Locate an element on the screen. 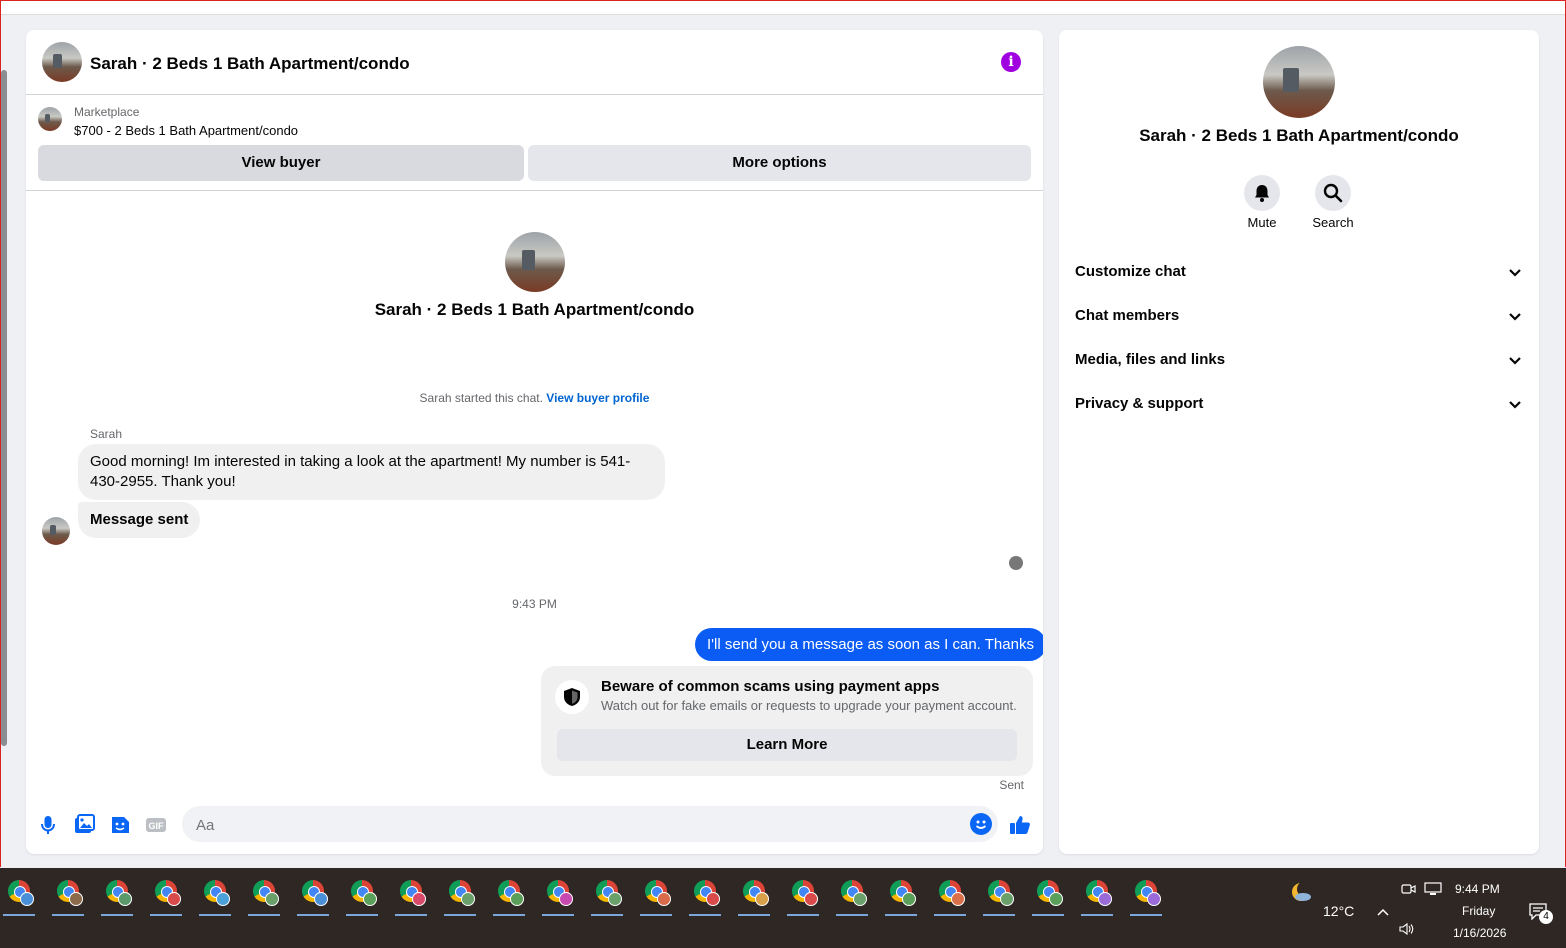 This screenshot has width=1566, height=948. accordion-label: Privacy & support is located at coordinates (1139, 403).